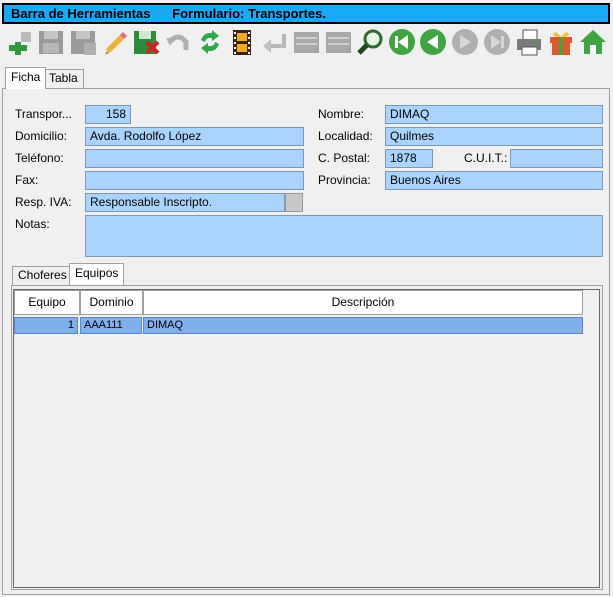 This screenshot has height=597, width=613. What do you see at coordinates (194, 180) in the screenshot?
I see `fax-field` at bounding box center [194, 180].